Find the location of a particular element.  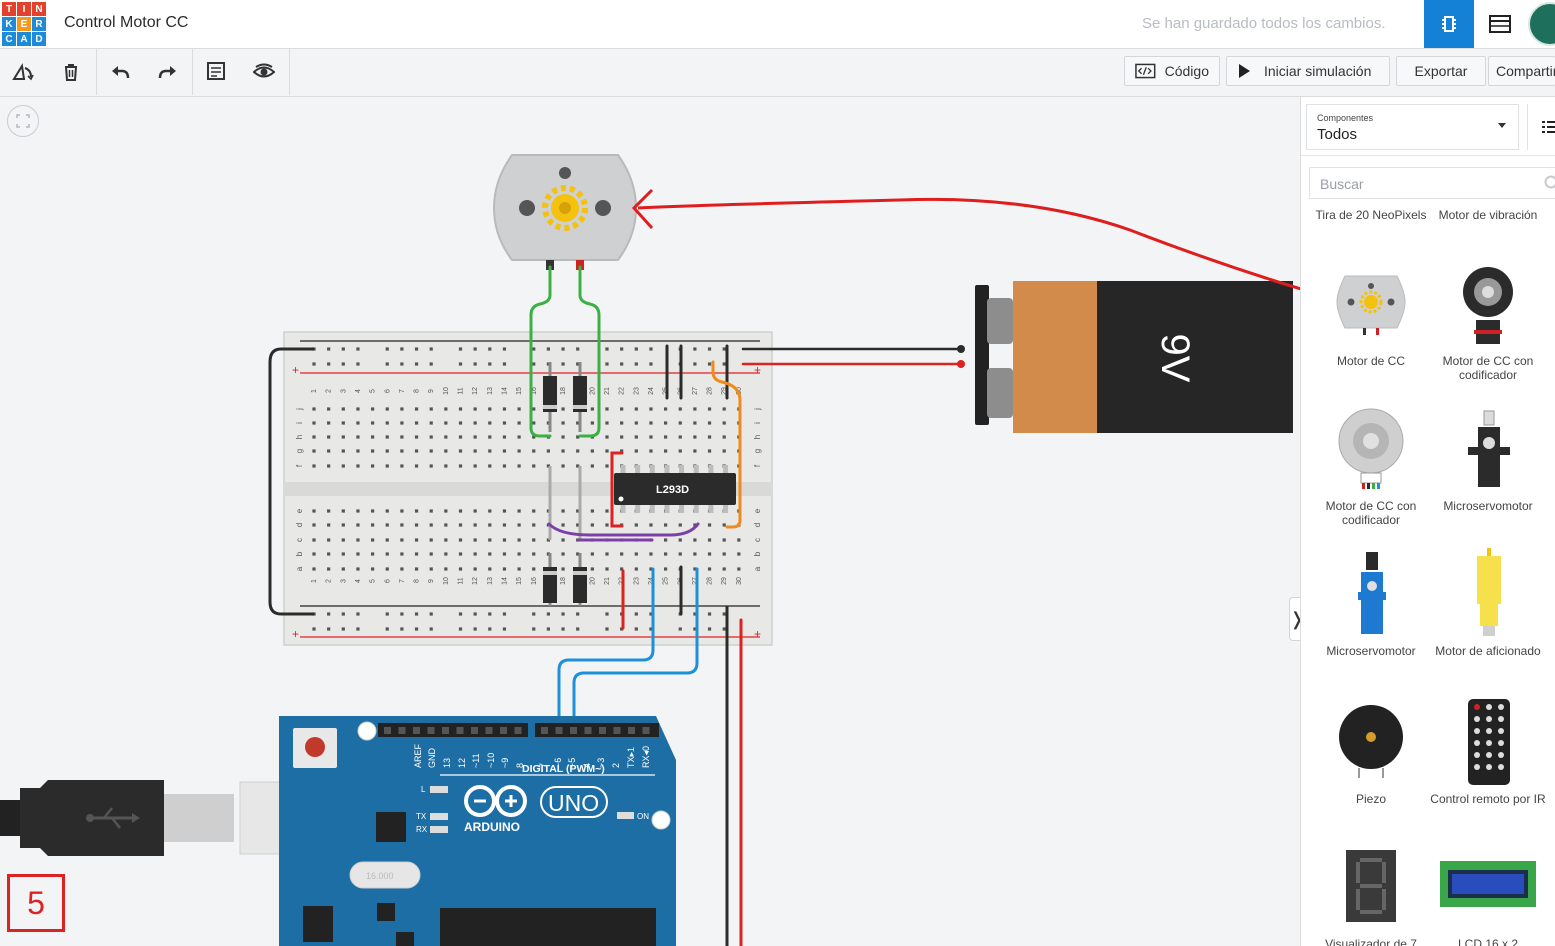

uno-label: UNO is located at coordinates (573, 803).